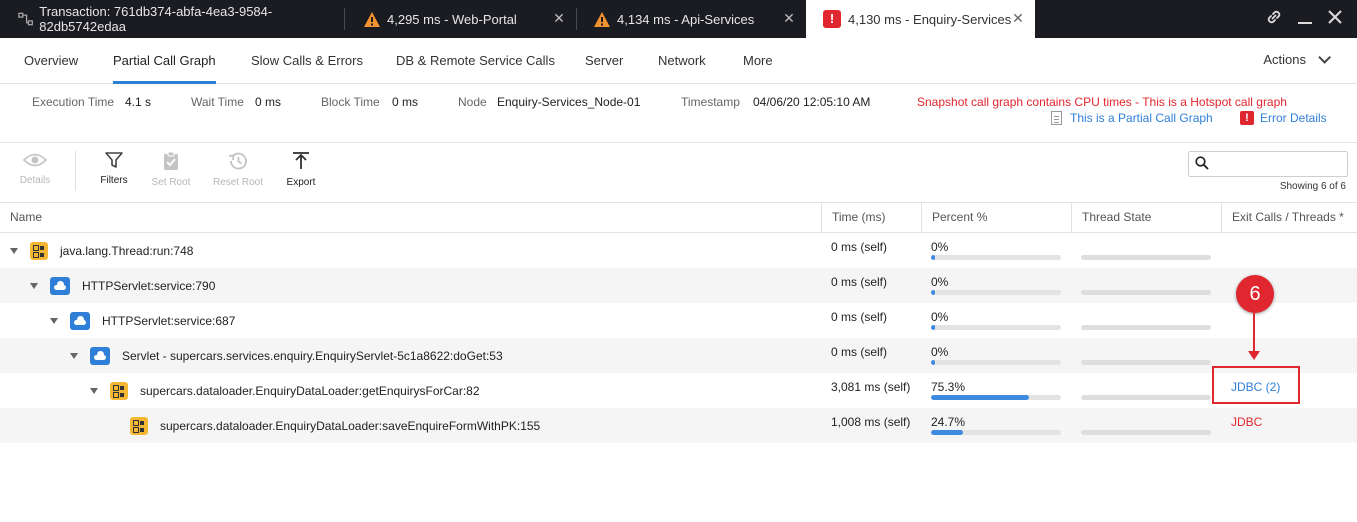  Describe the element at coordinates (678, 285) in the screenshot. I see `table-row: HTTPServlet:service:790 0 ms (self) 0%` at that location.